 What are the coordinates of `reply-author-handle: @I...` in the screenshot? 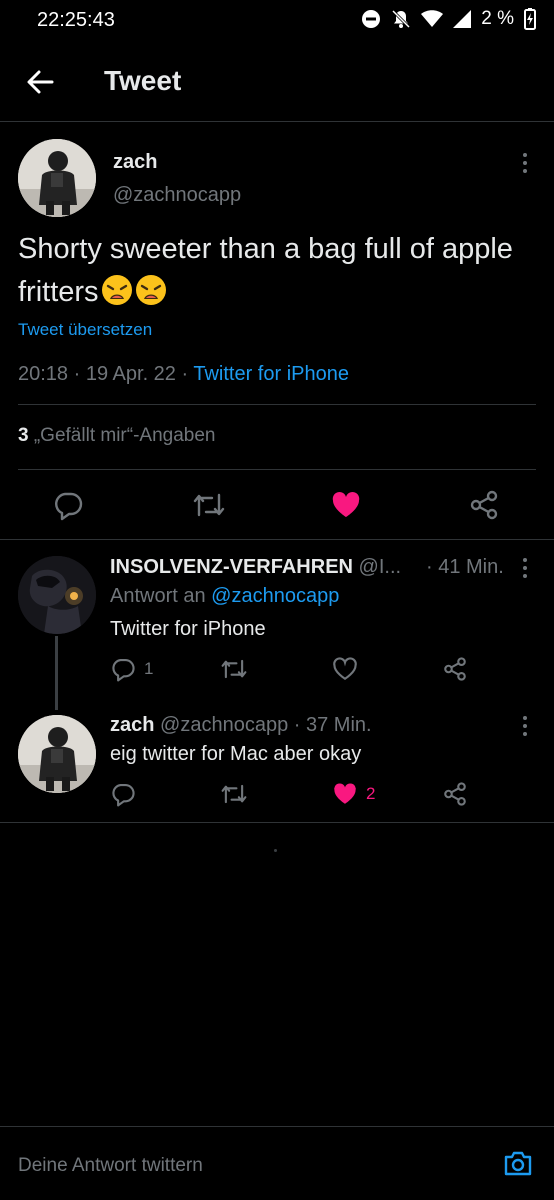 It's located at (380, 567).